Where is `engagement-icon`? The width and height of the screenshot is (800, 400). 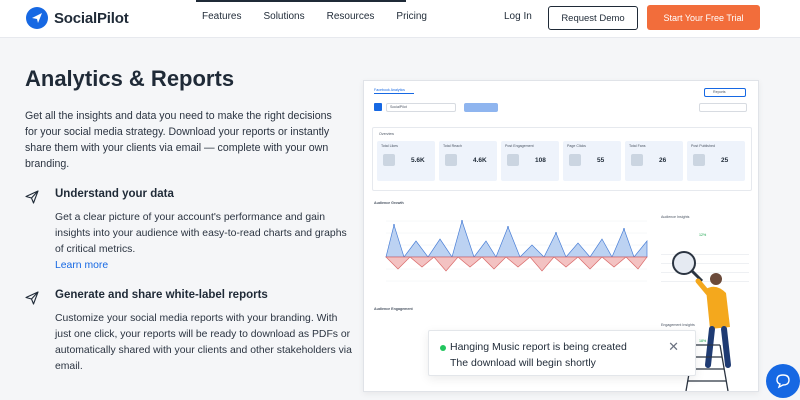 engagement-icon is located at coordinates (513, 160).